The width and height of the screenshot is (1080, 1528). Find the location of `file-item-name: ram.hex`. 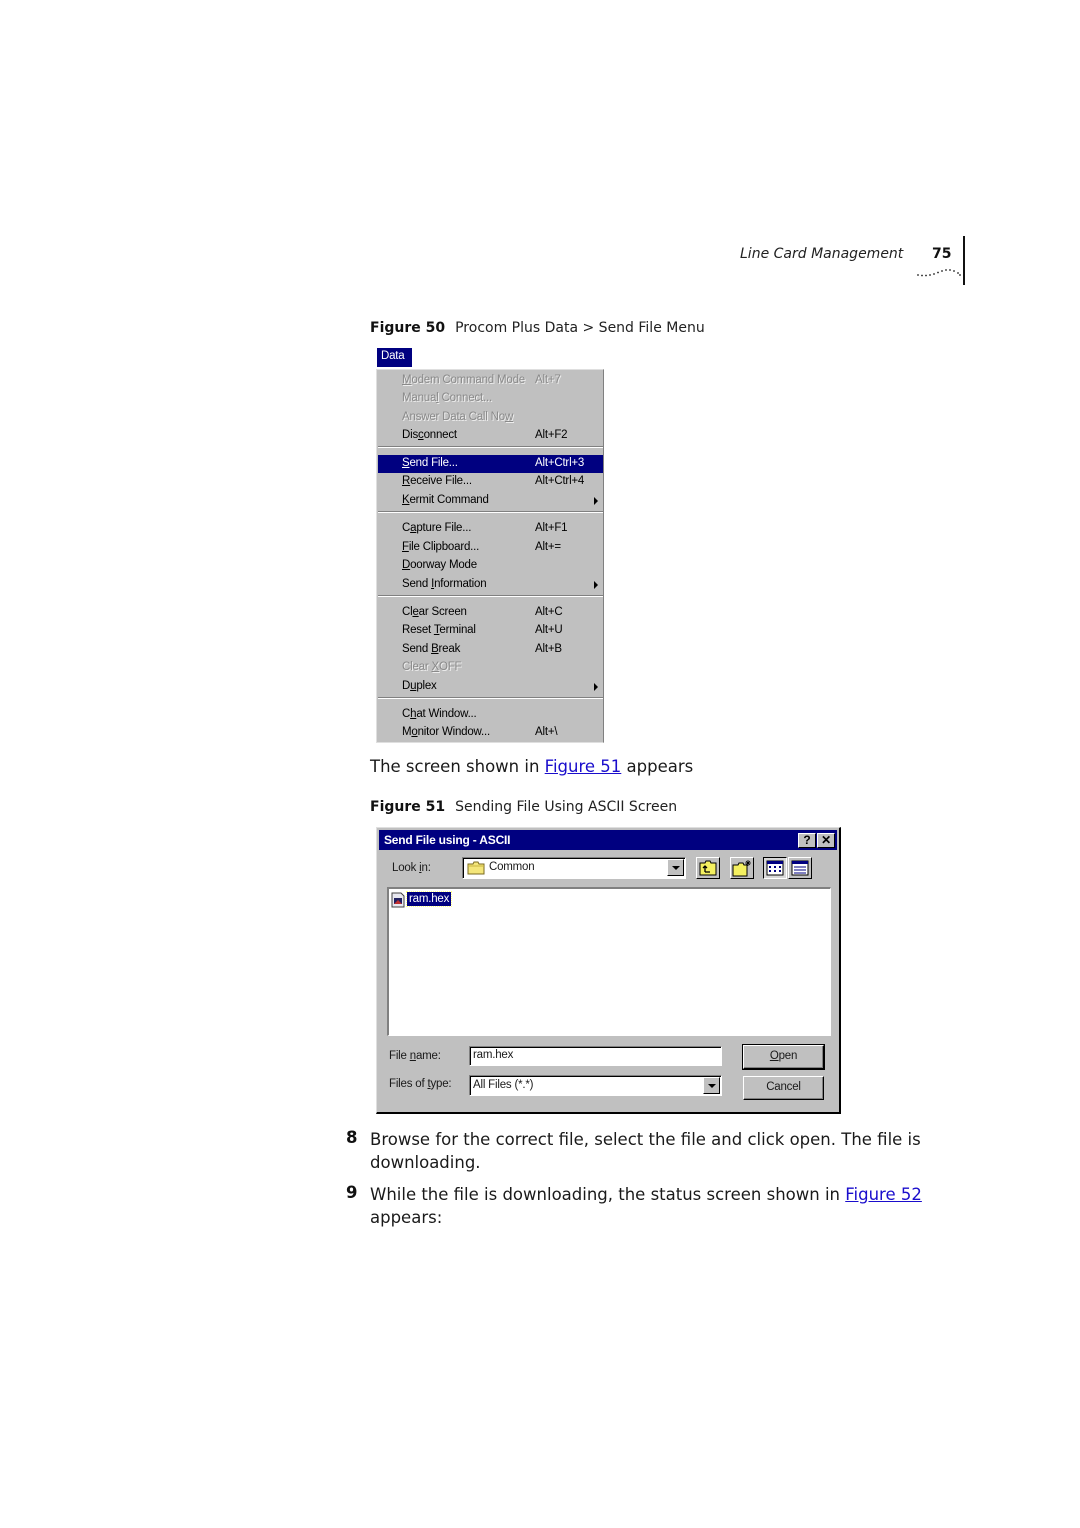

file-item-name: ram.hex is located at coordinates (429, 899).